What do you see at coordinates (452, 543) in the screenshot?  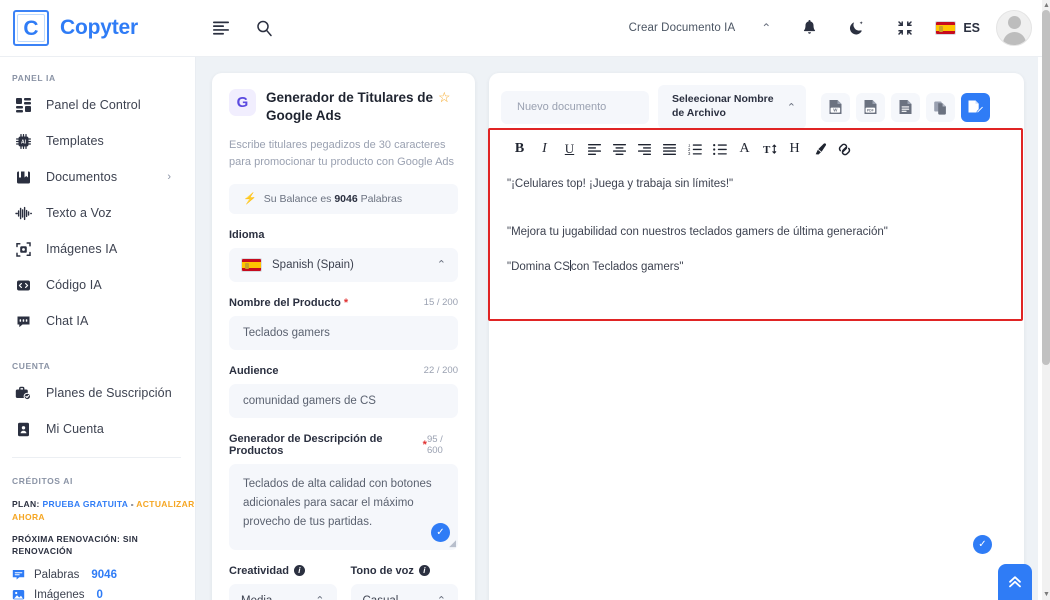 I see `resize-grip-icon: ◢` at bounding box center [452, 543].